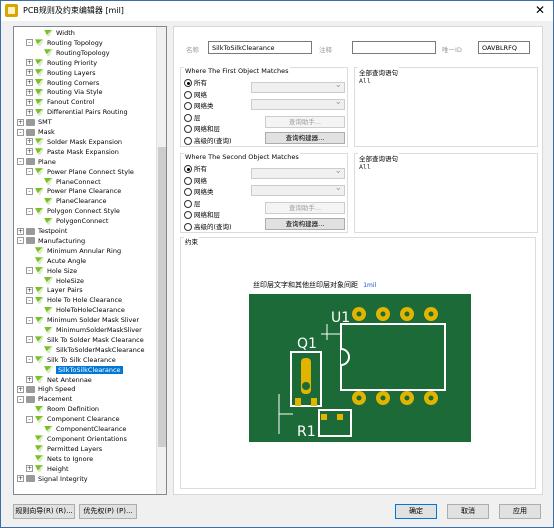 The width and height of the screenshot is (554, 528). What do you see at coordinates (64, 449) in the screenshot?
I see `tree-item: Permitted Layers` at bounding box center [64, 449].